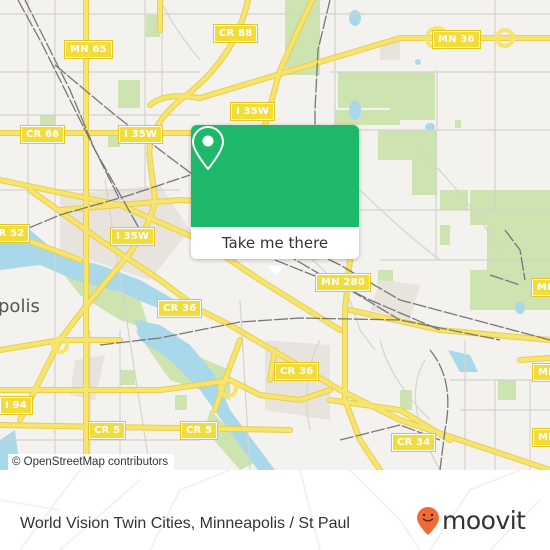 This screenshot has height=550, width=550. What do you see at coordinates (235, 33) in the screenshot?
I see `road-label-cr88: CR 88` at bounding box center [235, 33].